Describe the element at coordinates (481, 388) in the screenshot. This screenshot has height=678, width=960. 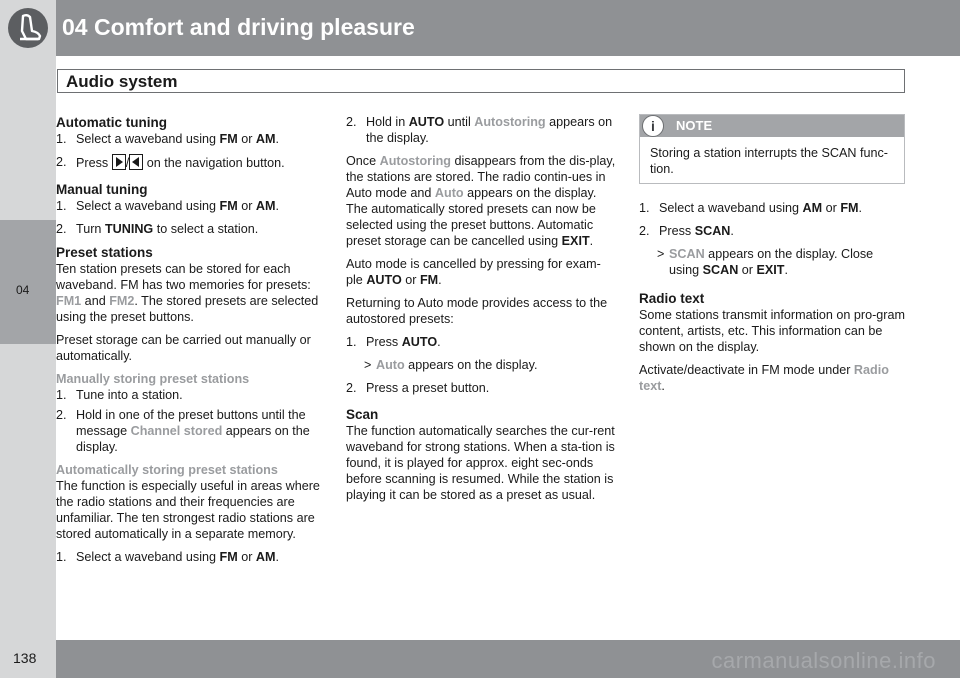
I see `list-item: 2. Press a preset button.` at that location.